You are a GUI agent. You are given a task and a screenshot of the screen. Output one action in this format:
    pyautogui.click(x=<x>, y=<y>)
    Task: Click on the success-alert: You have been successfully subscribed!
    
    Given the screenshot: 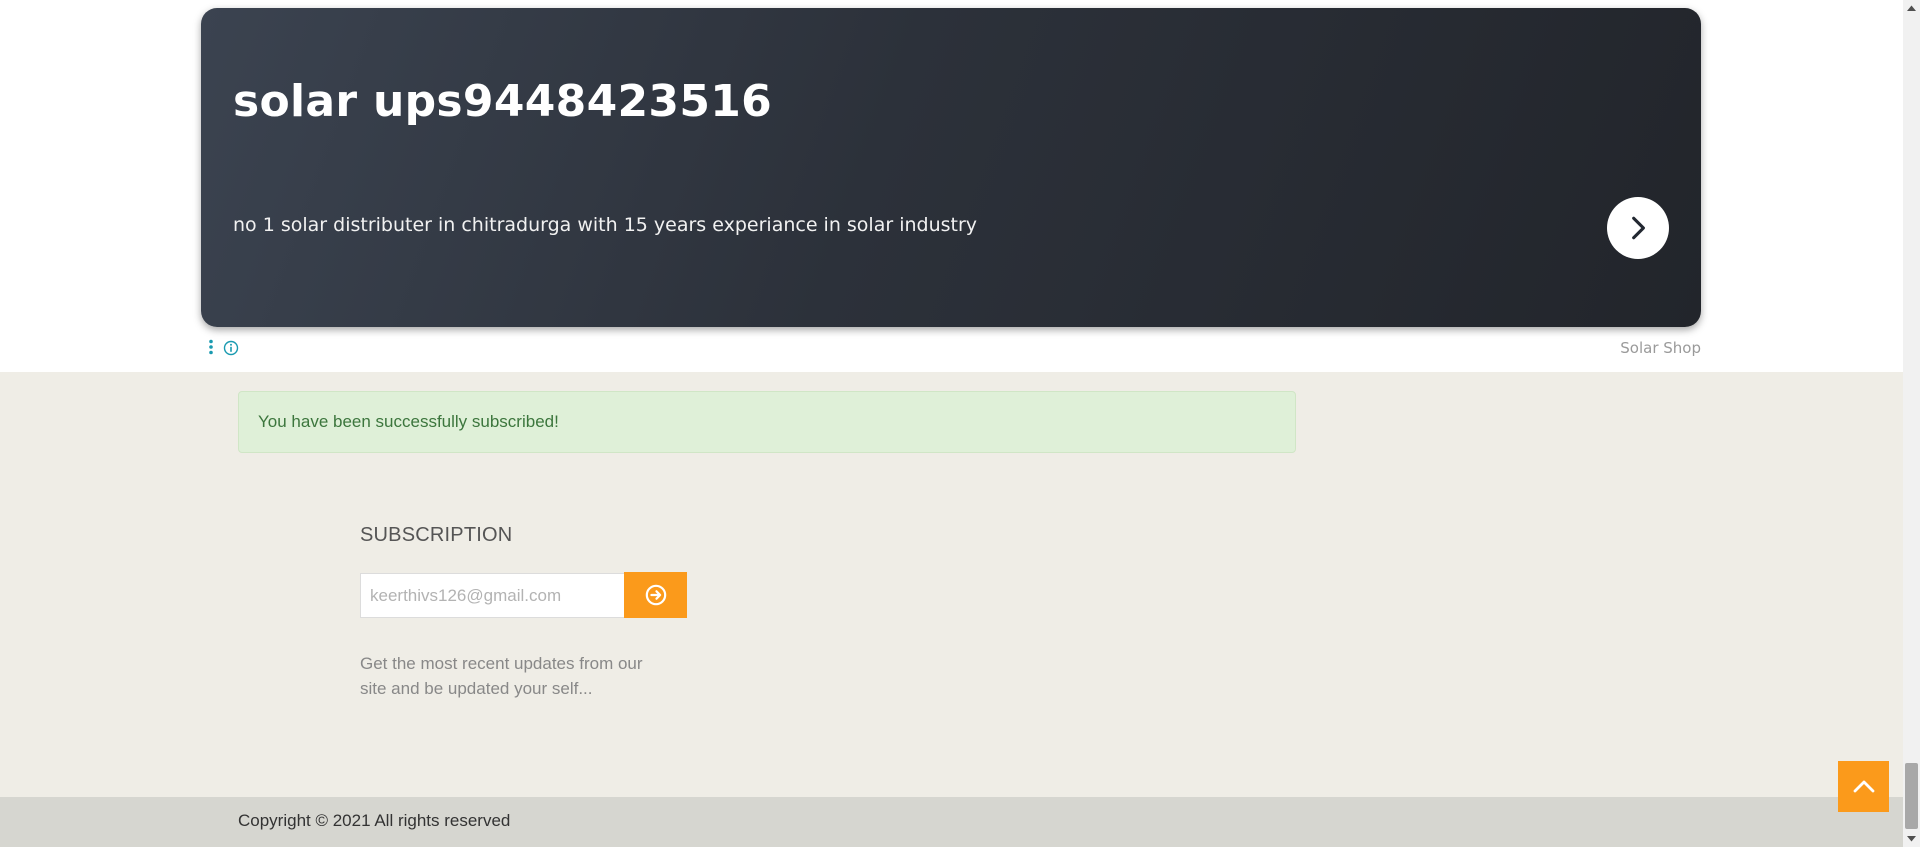 What is the action you would take?
    pyautogui.click(x=767, y=422)
    